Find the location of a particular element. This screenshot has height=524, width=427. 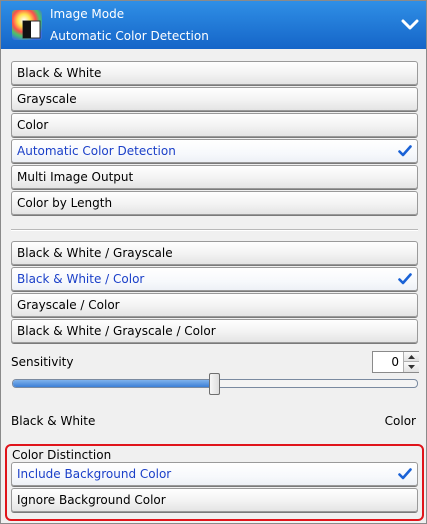

spinner-up-button is located at coordinates (411, 357).